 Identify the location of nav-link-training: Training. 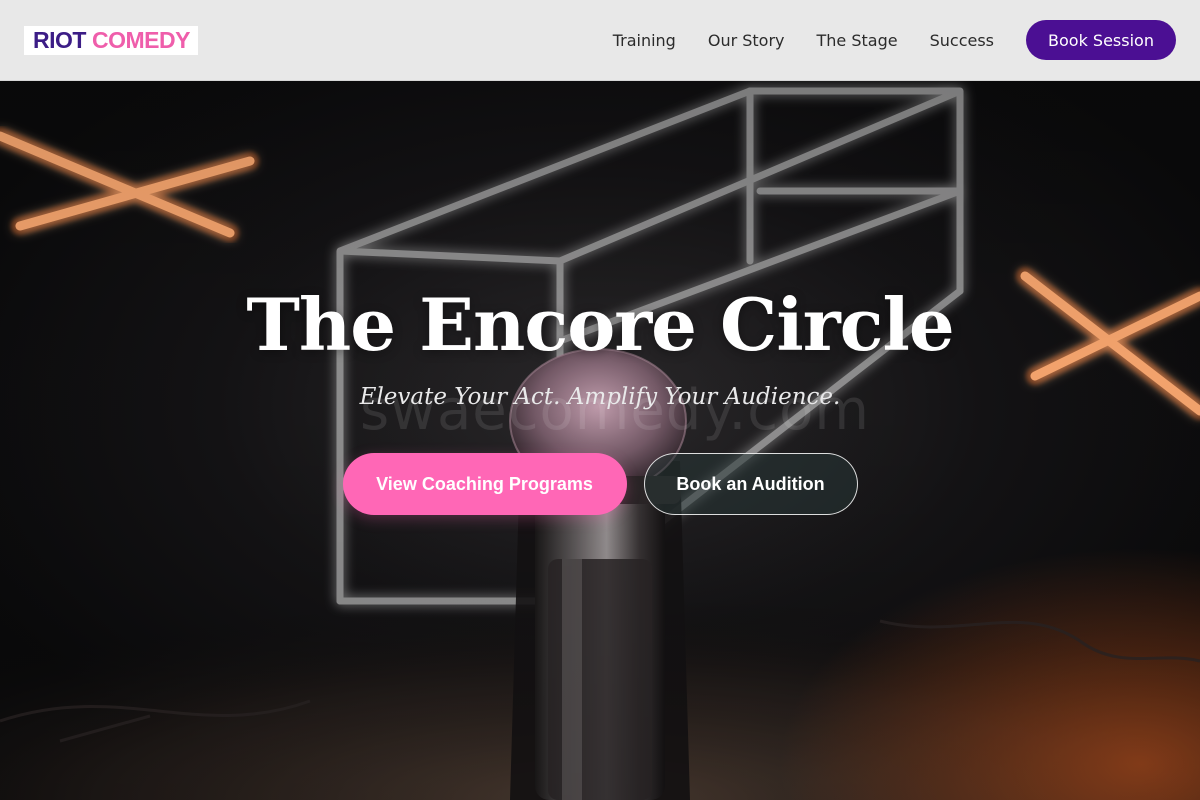
(644, 40).